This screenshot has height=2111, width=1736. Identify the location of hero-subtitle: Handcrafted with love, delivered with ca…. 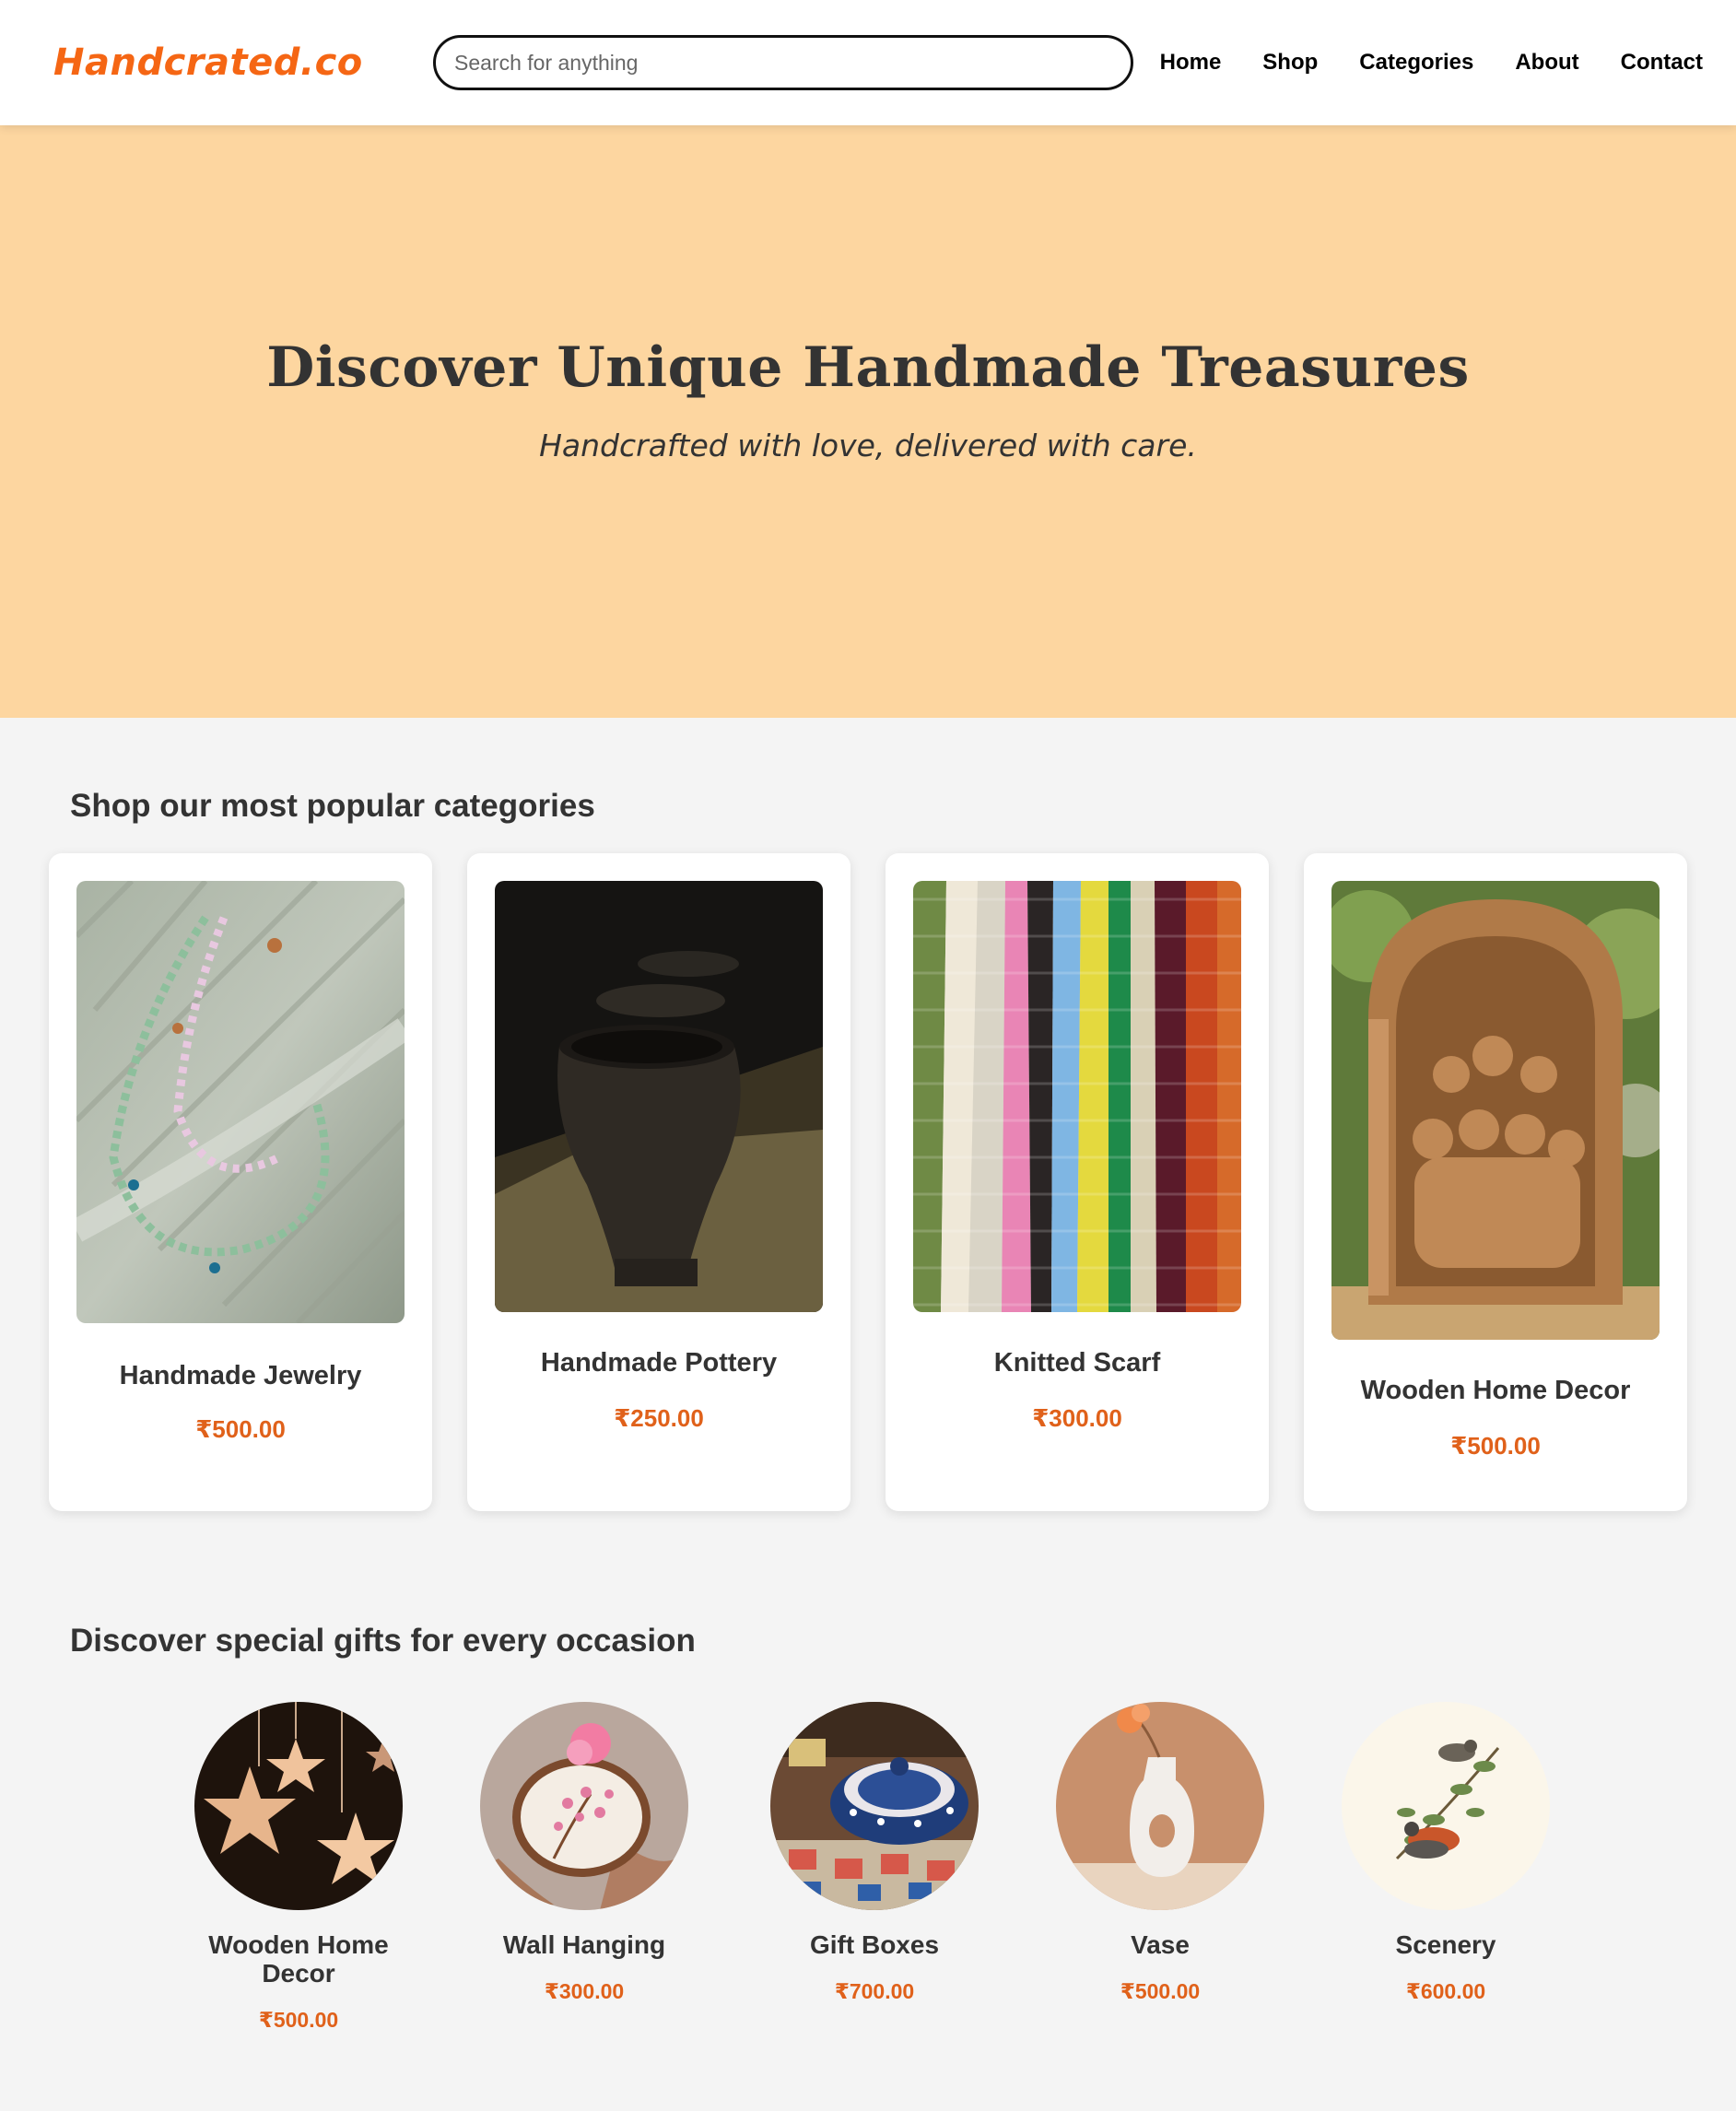
(868, 446).